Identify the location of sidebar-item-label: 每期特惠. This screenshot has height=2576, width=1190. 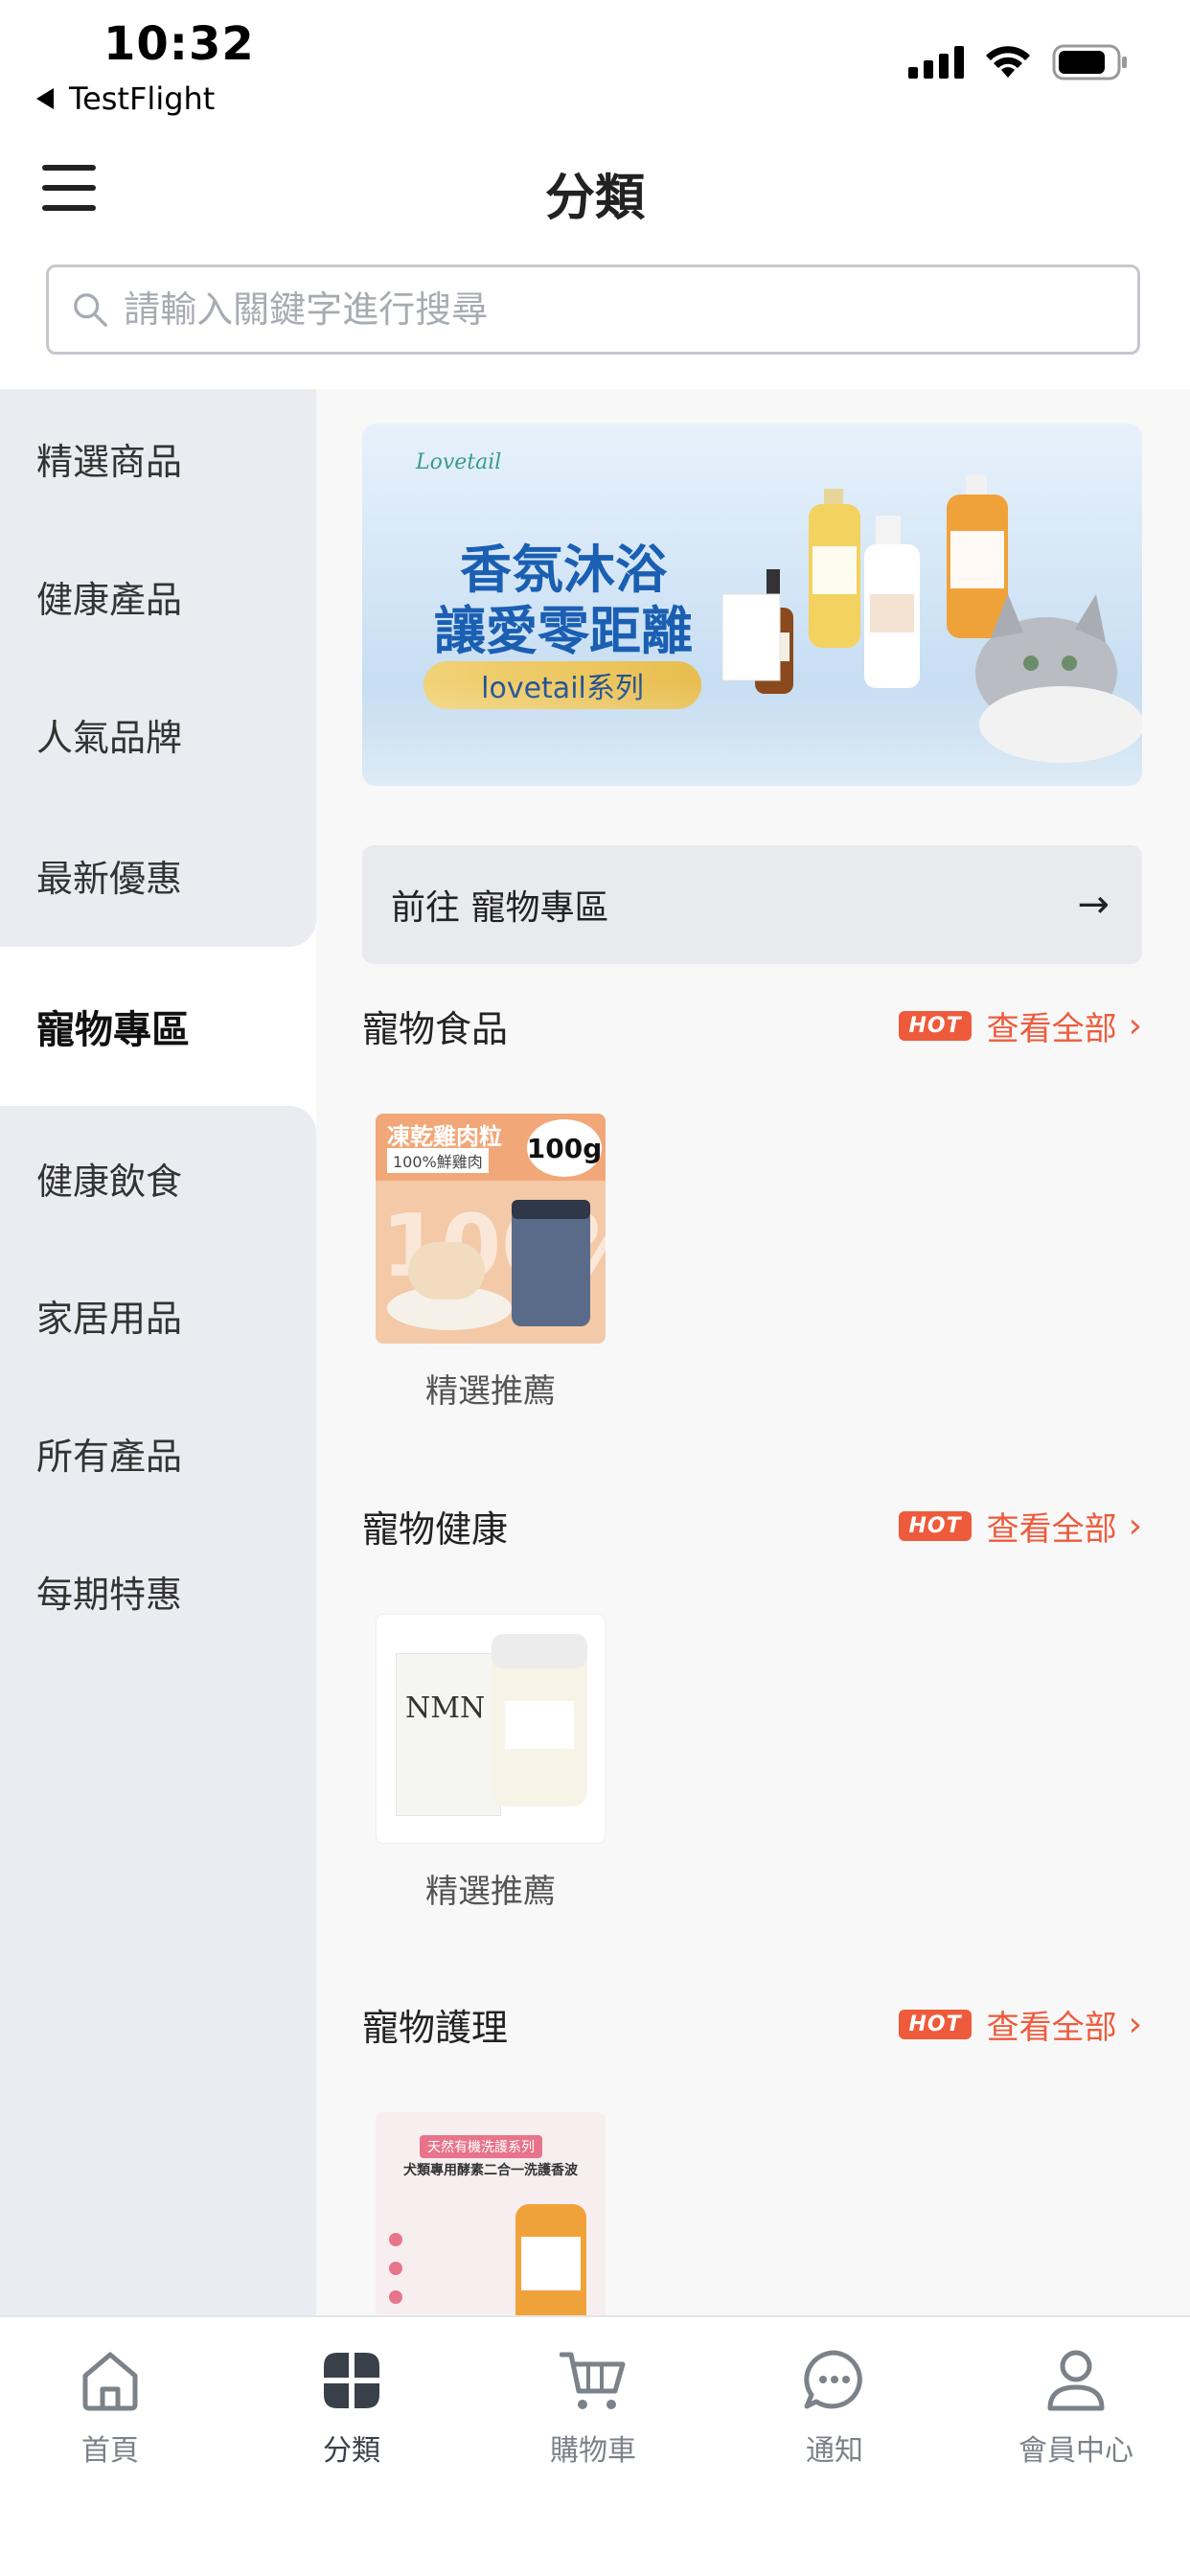
(109, 1594).